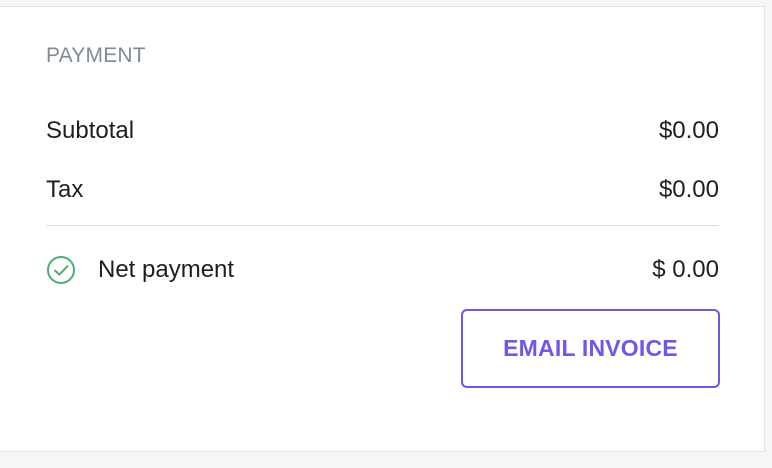 Image resolution: width=772 pixels, height=468 pixels. I want to click on email-invoice-button: EMAIL INVOICE, so click(590, 348).